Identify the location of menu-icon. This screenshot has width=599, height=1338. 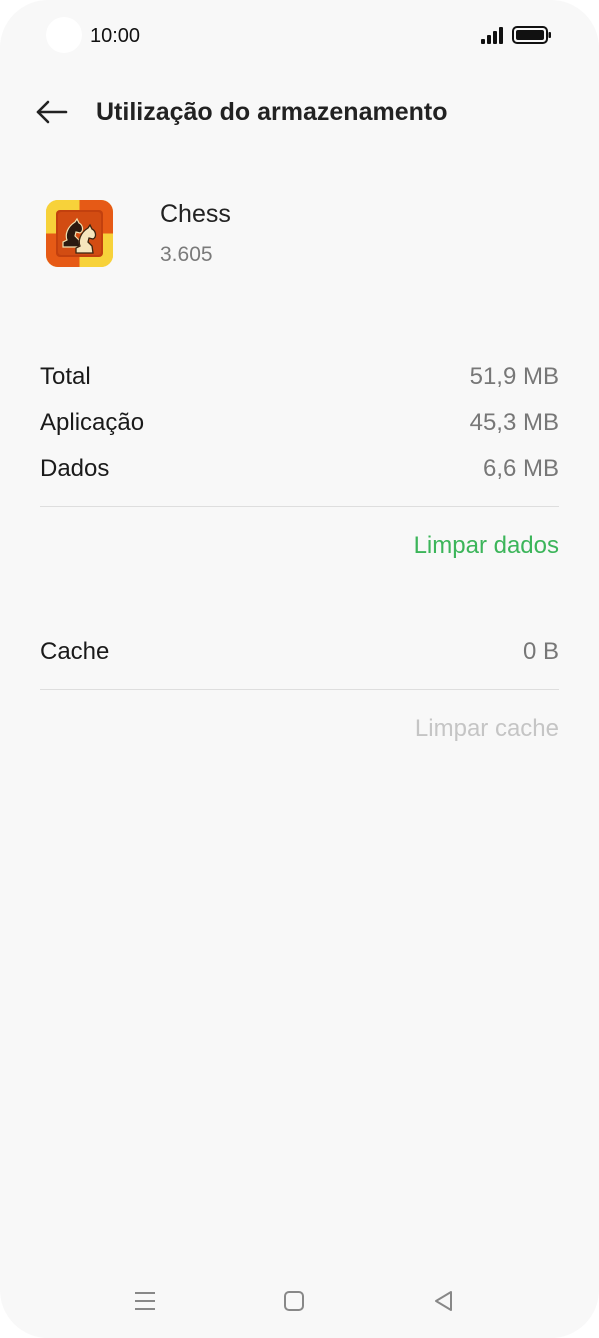
(145, 1301).